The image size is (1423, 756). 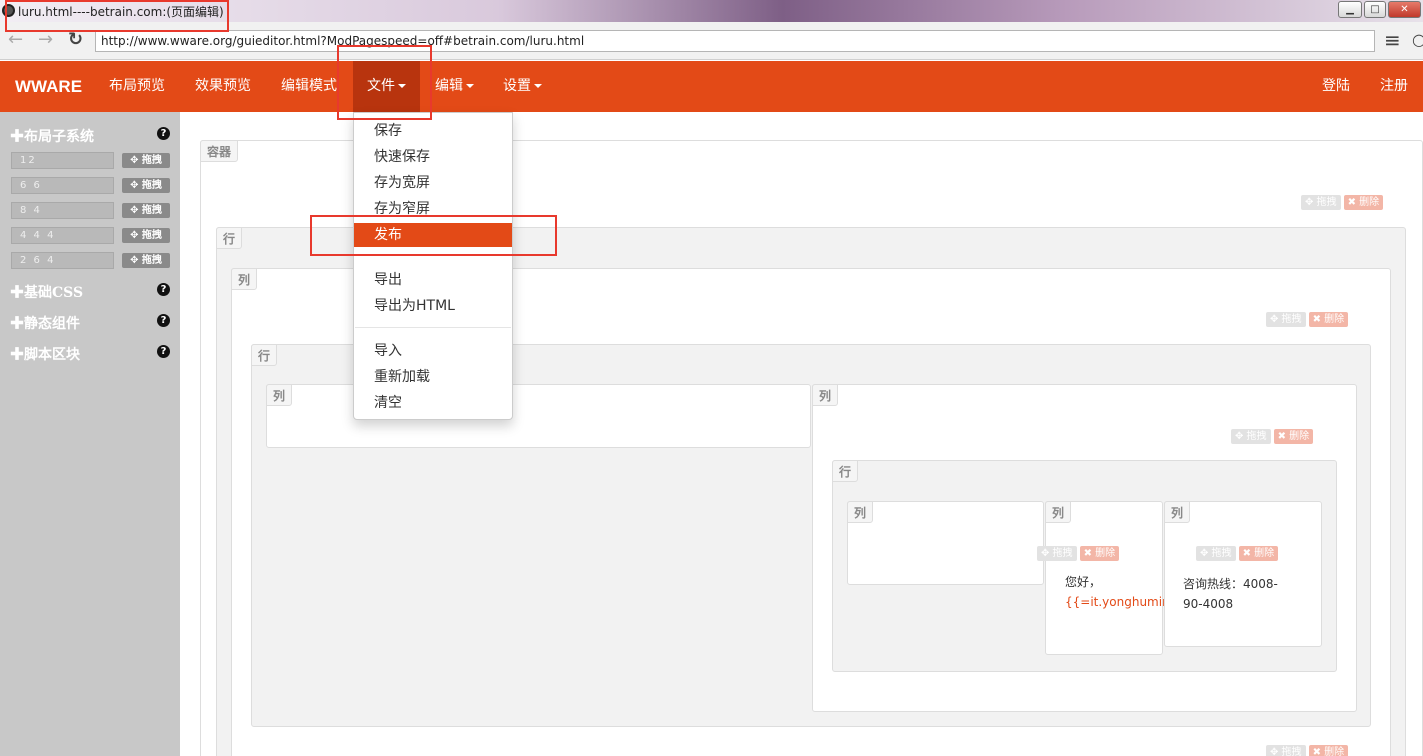 What do you see at coordinates (62, 210) in the screenshot?
I see `layout-preset-field: 8 4` at bounding box center [62, 210].